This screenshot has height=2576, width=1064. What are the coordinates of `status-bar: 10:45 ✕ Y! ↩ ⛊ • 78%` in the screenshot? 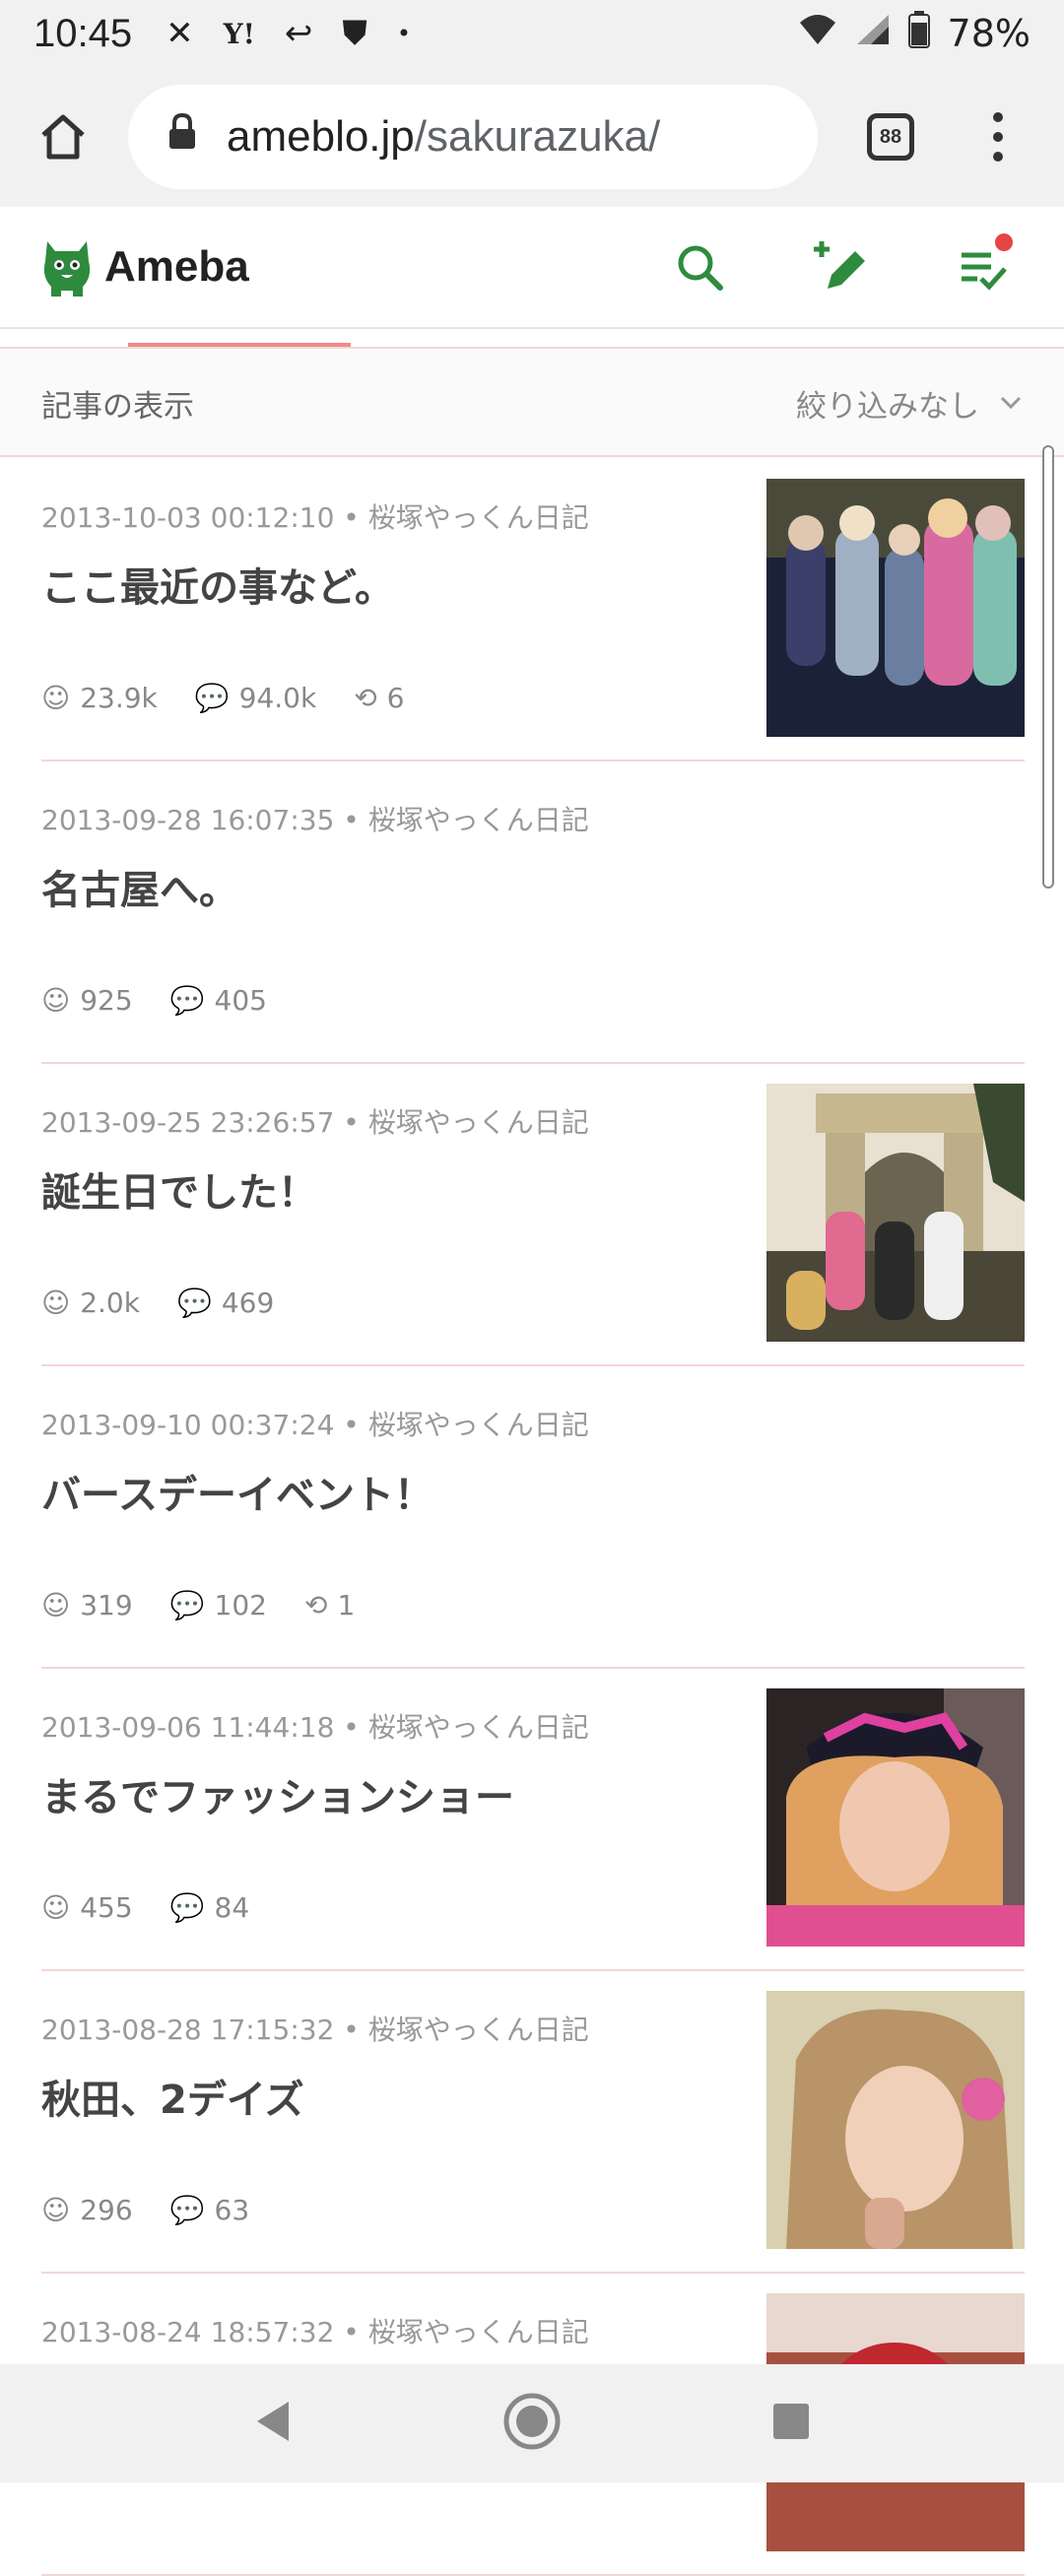 It's located at (532, 34).